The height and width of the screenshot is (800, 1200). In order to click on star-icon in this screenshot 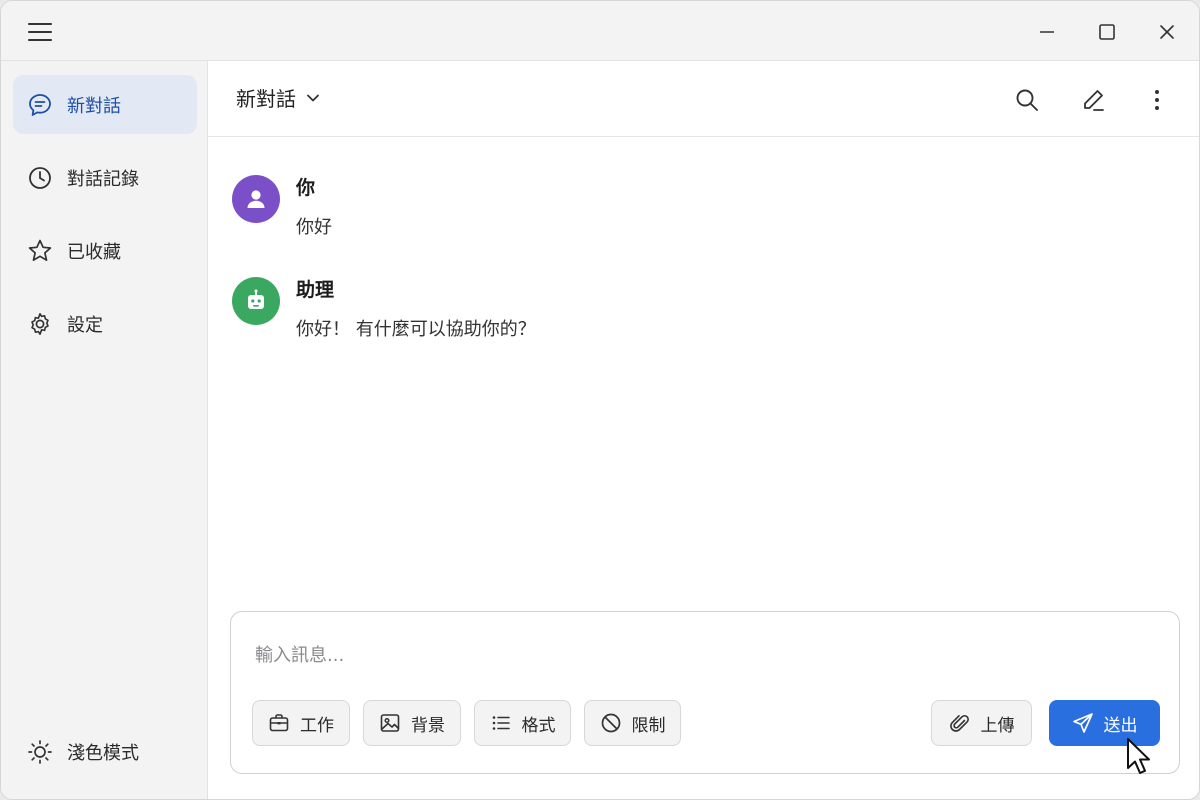, I will do `click(40, 251)`.